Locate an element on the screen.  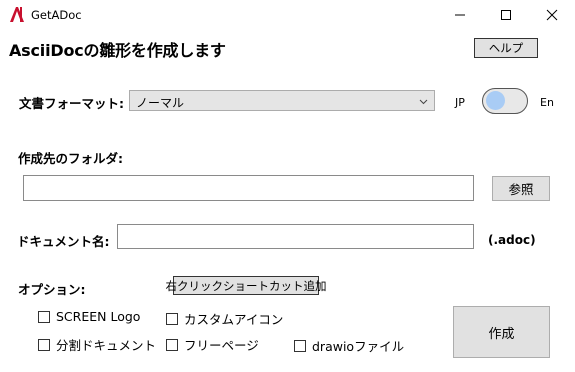
checkbox-free-page: フリーページ is located at coordinates (212, 344).